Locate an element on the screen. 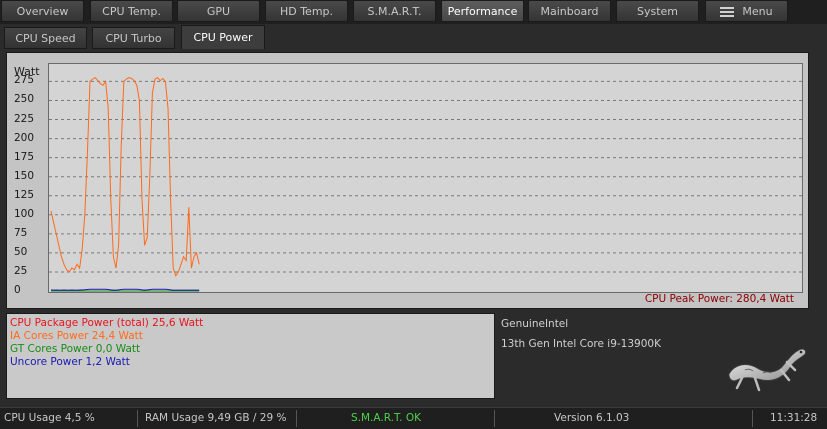 This screenshot has height=429, width=827. tab-cpu-speed: CPU Speed is located at coordinates (45, 38).